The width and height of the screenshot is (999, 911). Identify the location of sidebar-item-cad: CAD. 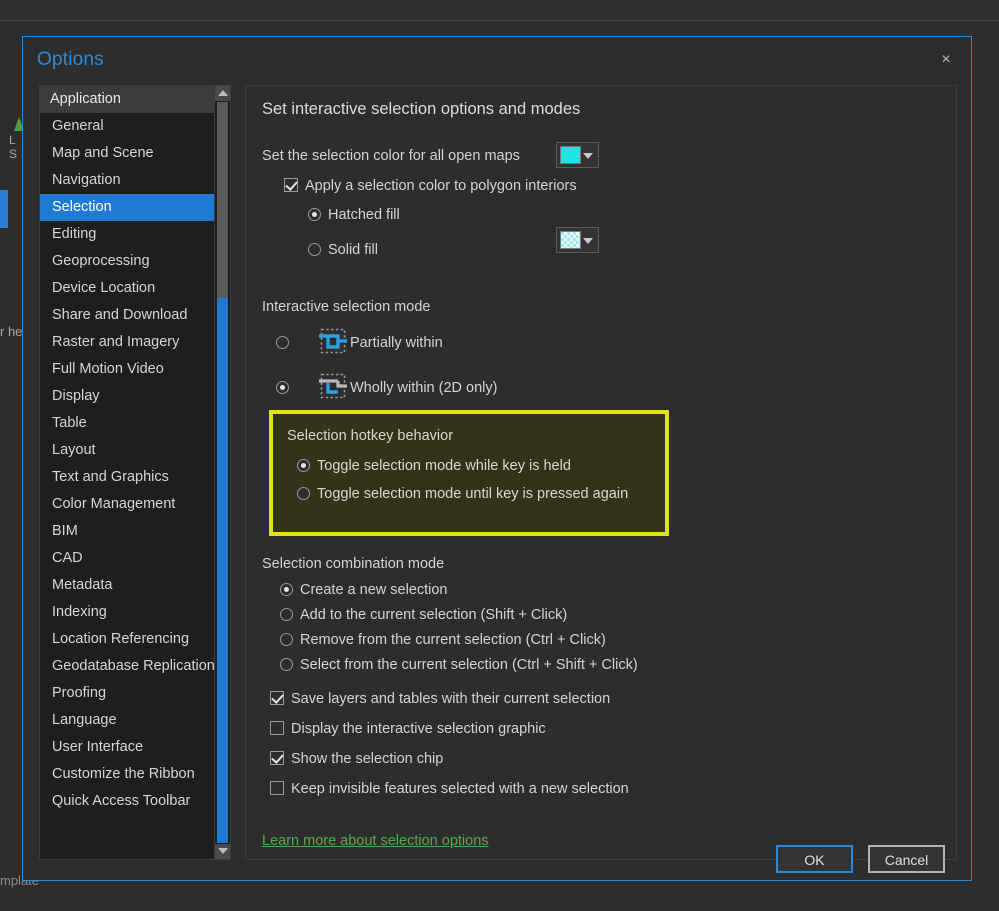
(128, 558).